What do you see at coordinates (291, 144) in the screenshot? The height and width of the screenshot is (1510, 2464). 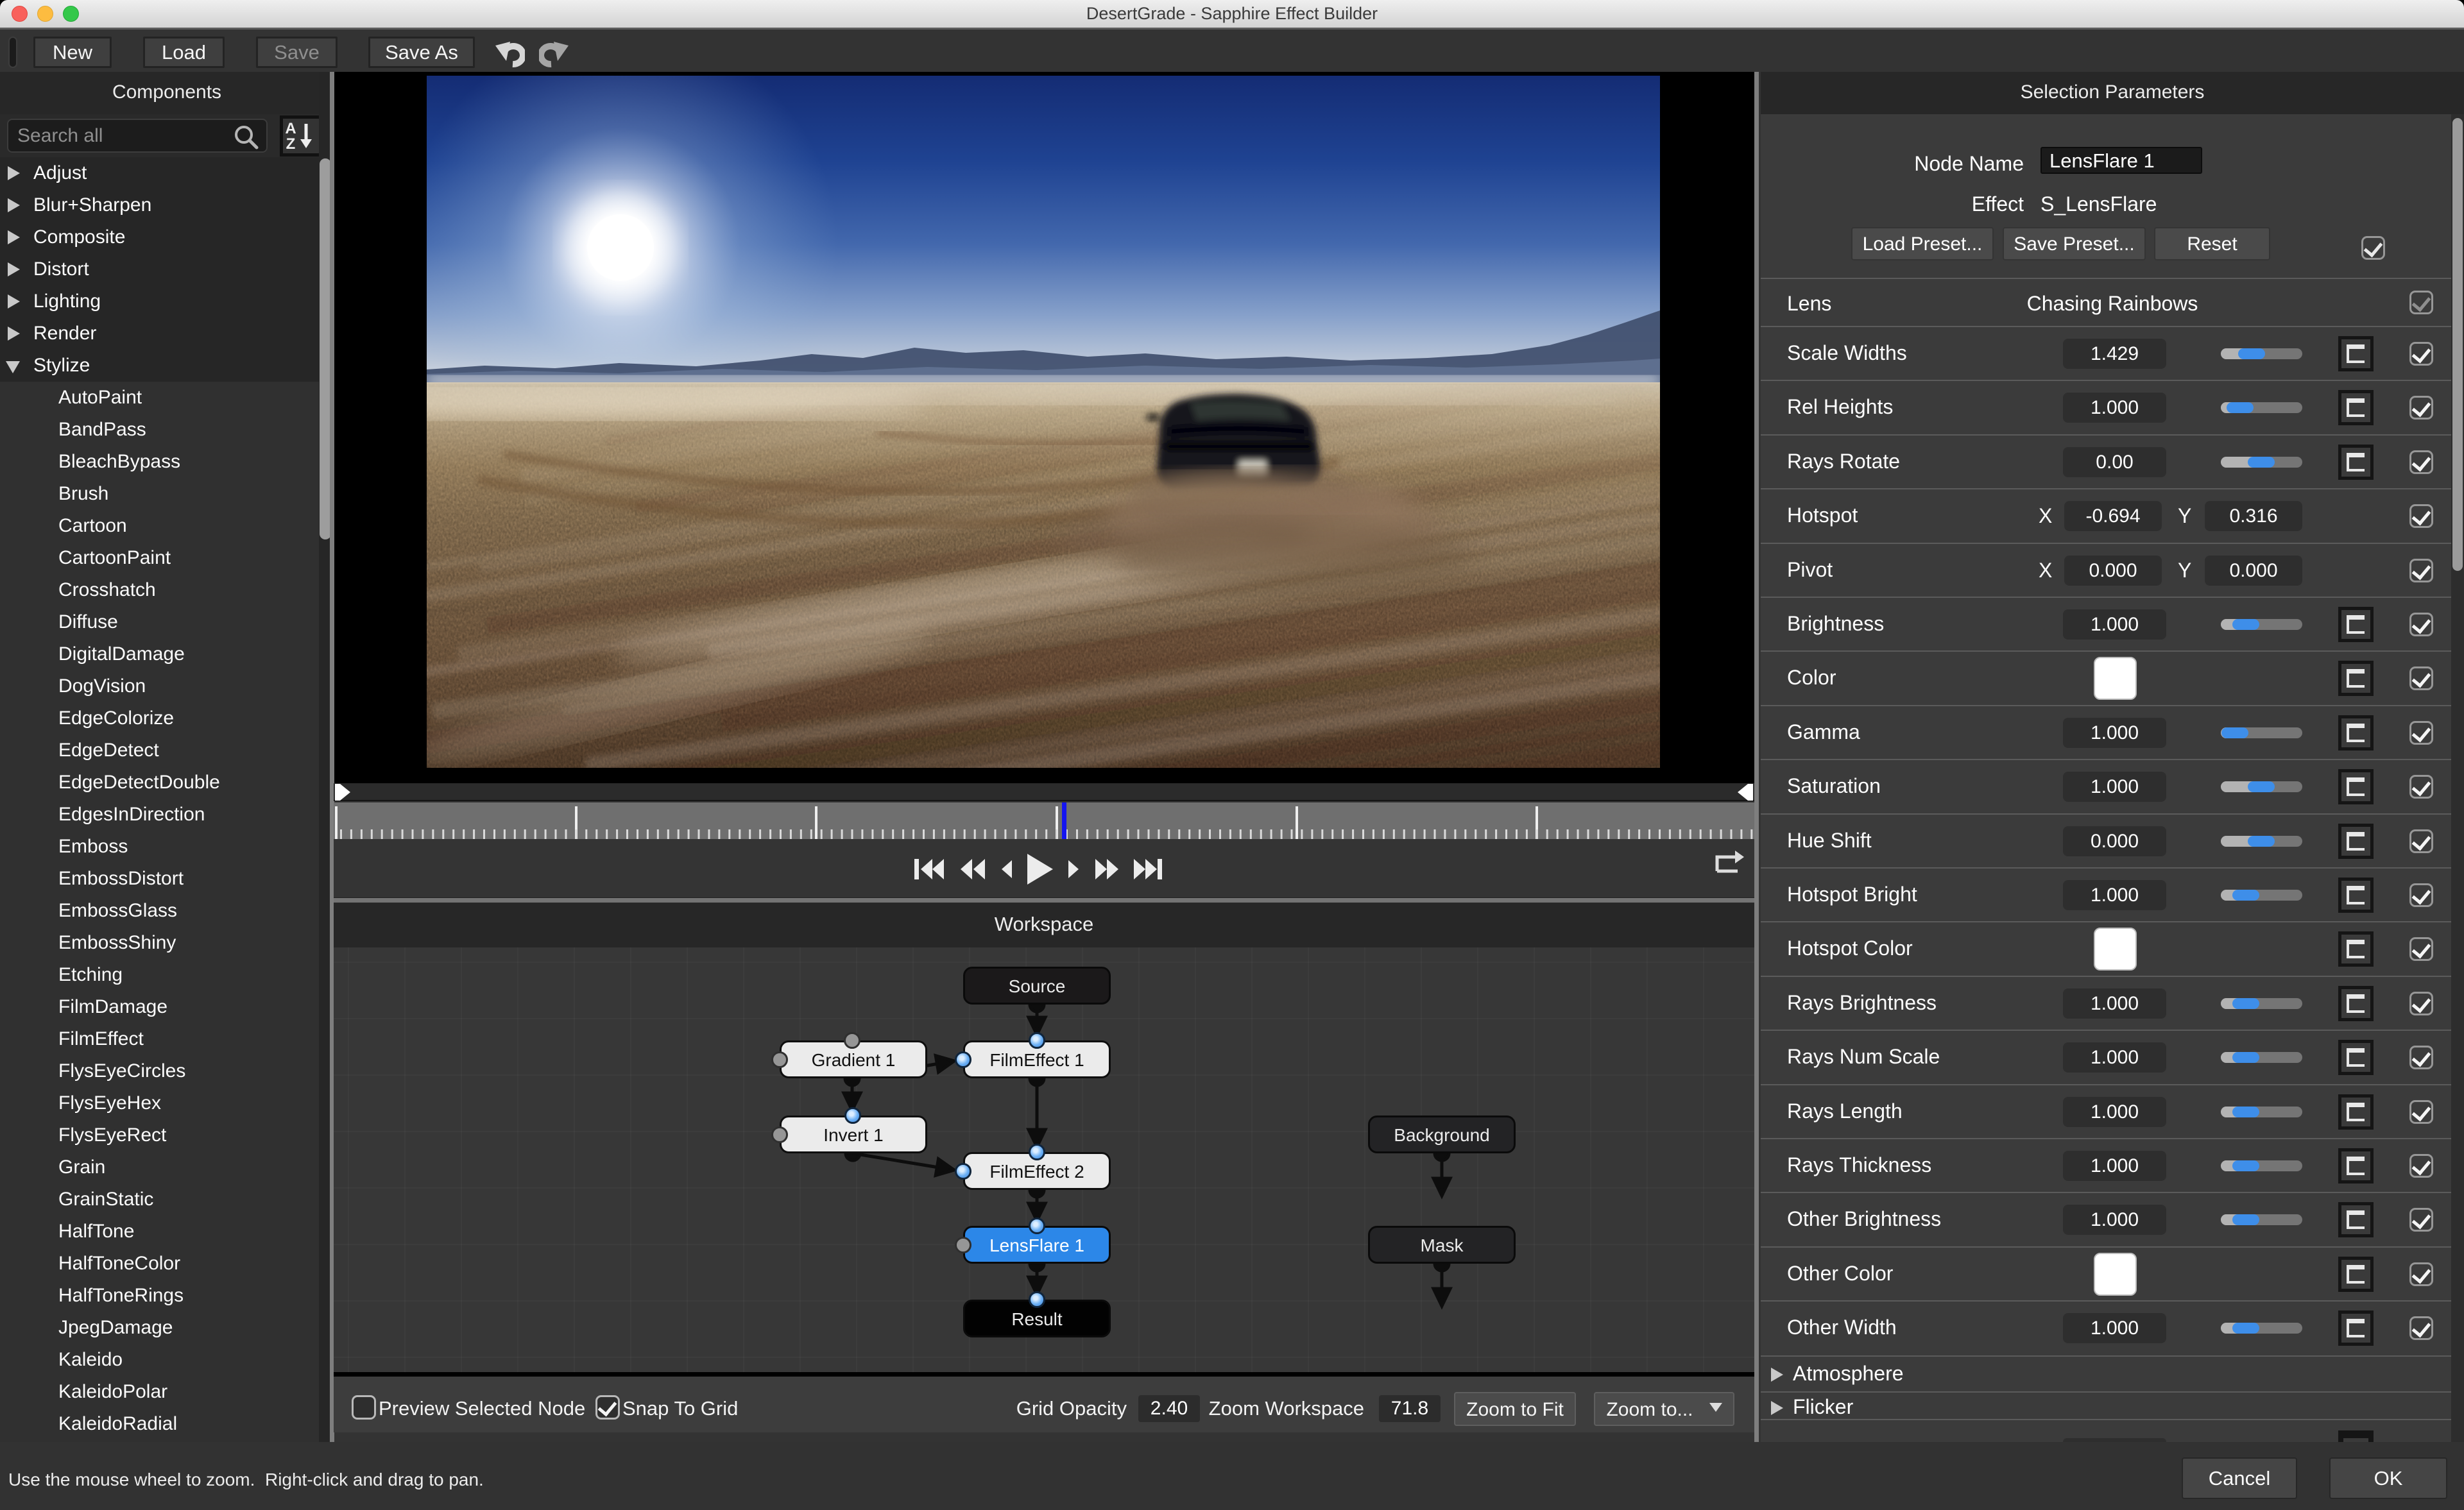 I see `svg-text: Z` at bounding box center [291, 144].